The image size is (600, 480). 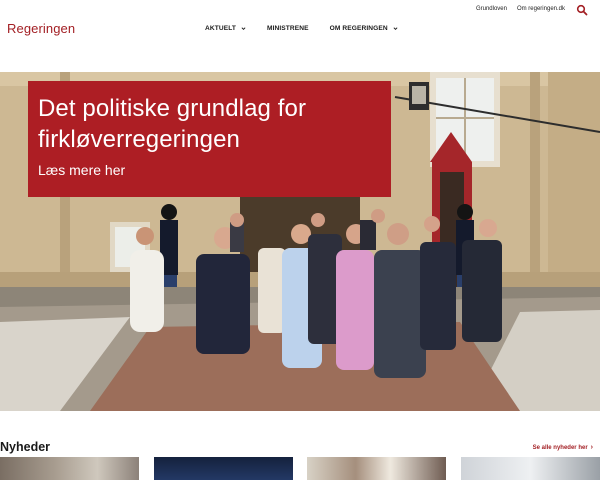 I want to click on nav-ministrene: MINISTRENE, so click(x=288, y=28).